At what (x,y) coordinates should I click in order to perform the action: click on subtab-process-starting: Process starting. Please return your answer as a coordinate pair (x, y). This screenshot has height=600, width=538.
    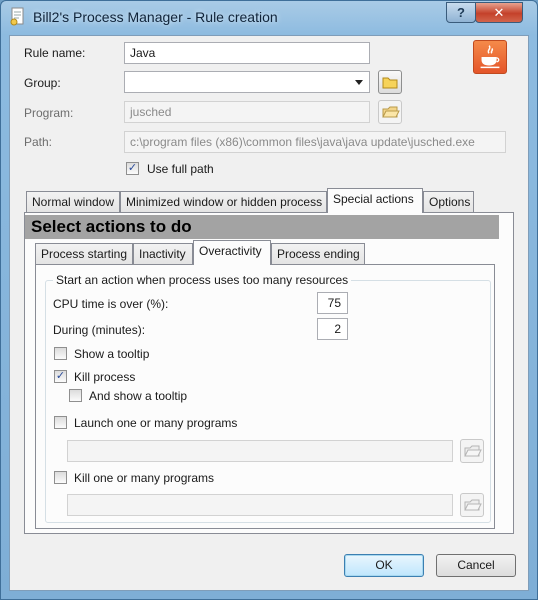
    Looking at the image, I should click on (84, 254).